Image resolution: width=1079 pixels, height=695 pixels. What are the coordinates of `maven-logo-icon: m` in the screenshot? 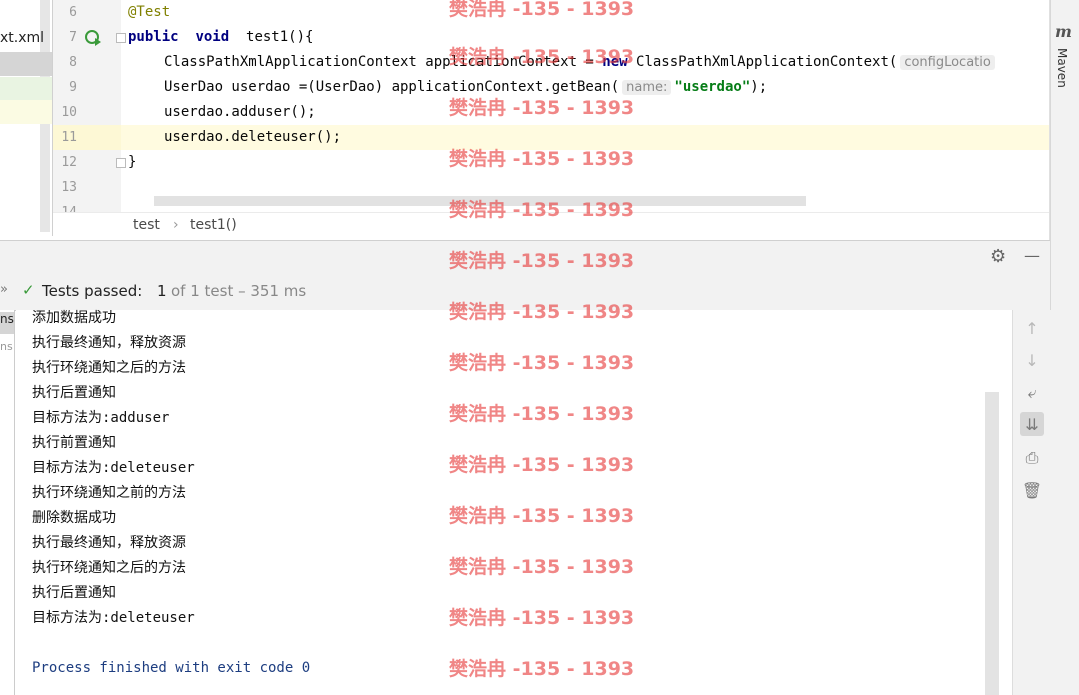 It's located at (1063, 31).